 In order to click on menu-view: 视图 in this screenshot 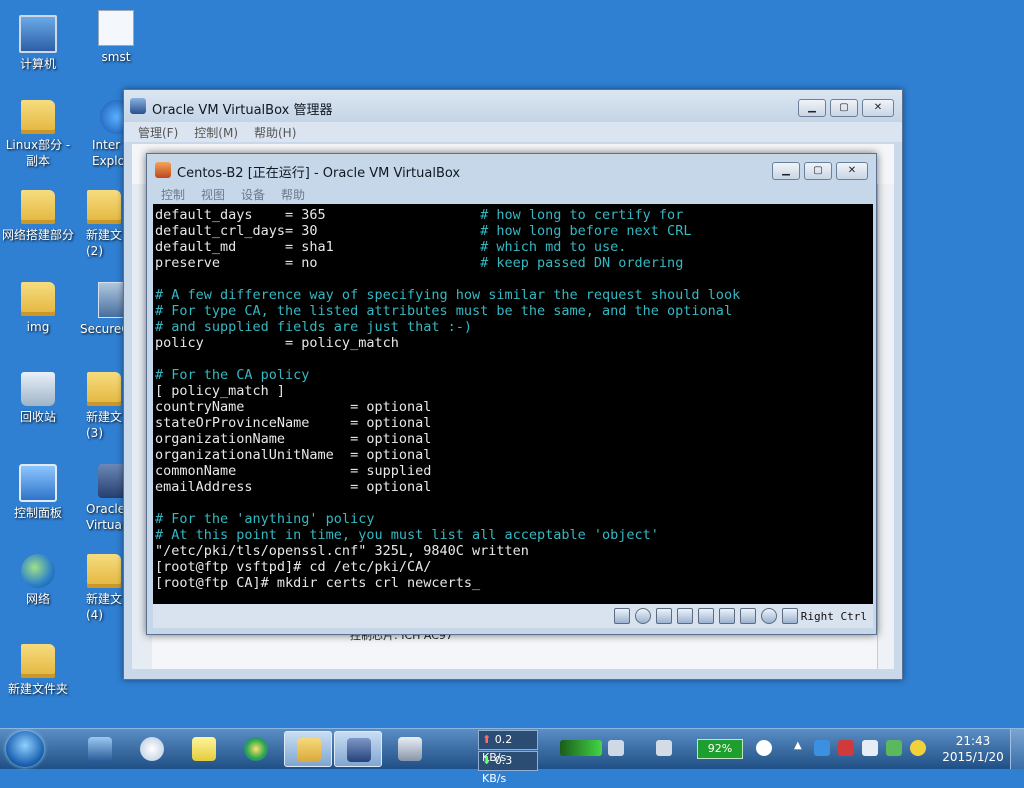, I will do `click(213, 194)`.